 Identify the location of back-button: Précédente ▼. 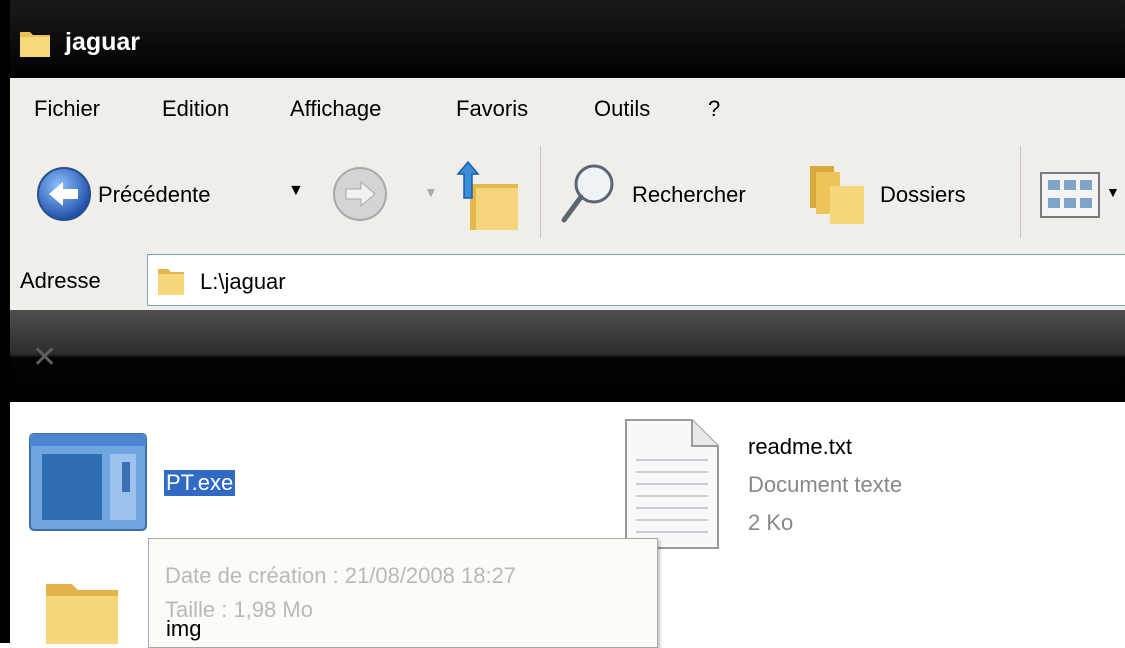
(171, 194).